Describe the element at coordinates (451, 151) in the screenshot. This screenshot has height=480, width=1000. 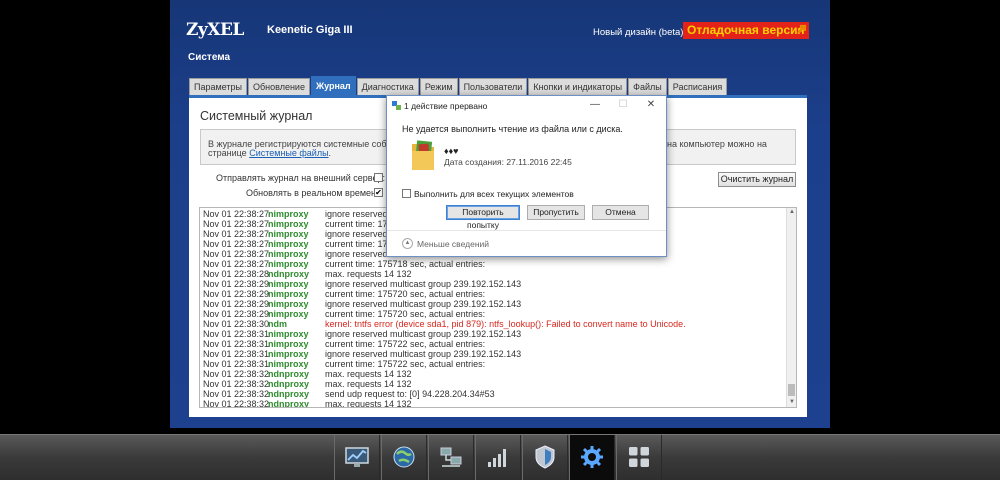
I see `file-name: ♦♦♥` at that location.